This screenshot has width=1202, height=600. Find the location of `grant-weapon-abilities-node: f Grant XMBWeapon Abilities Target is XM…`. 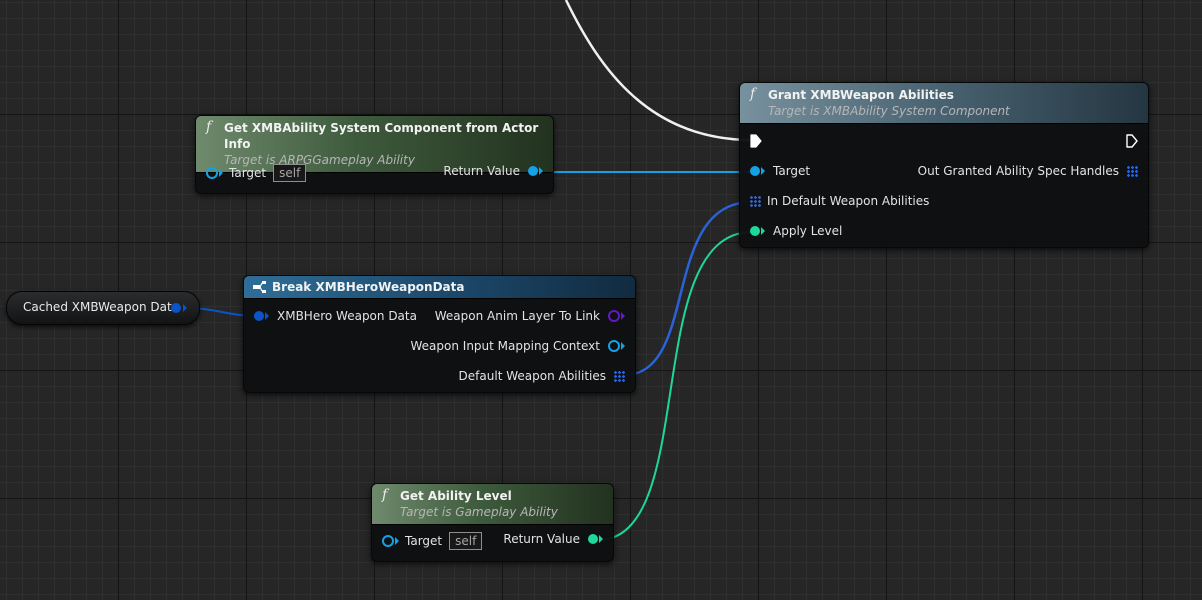

grant-weapon-abilities-node: f Grant XMBWeapon Abilities Target is XM… is located at coordinates (944, 165).